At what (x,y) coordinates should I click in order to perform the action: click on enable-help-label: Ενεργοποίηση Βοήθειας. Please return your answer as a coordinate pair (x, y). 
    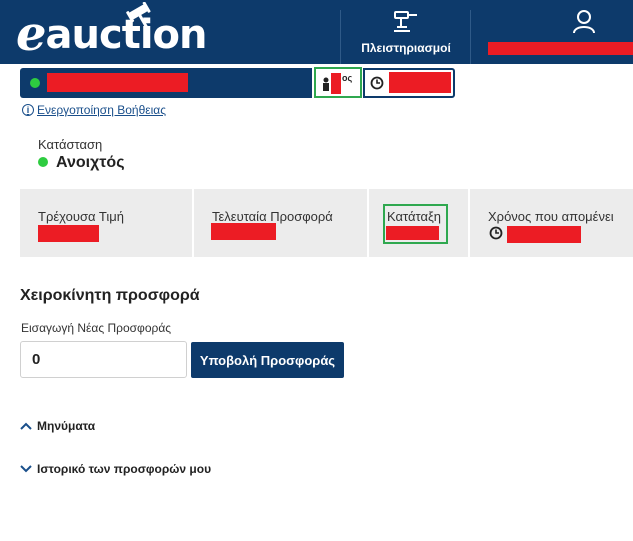
    Looking at the image, I should click on (101, 110).